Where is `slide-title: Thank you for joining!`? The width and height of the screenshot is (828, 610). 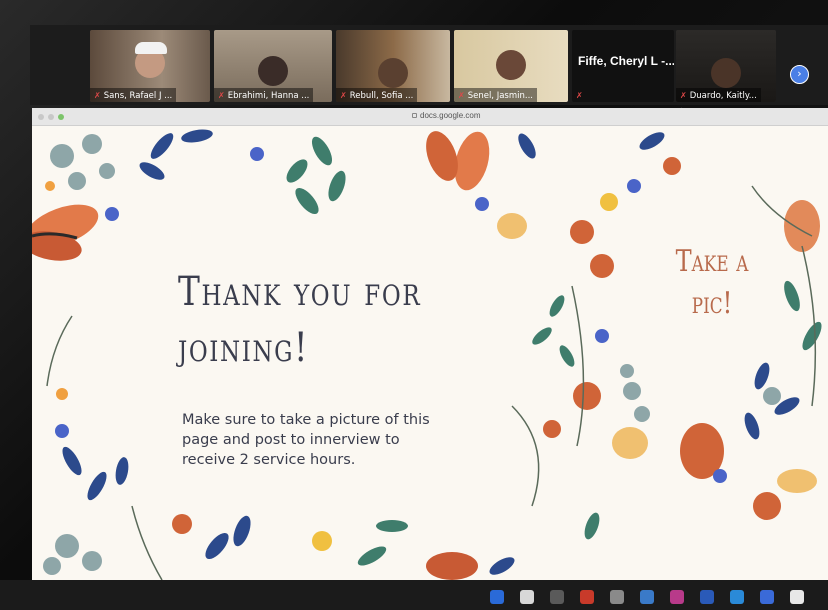 slide-title: Thank you for joining! is located at coordinates (300, 320).